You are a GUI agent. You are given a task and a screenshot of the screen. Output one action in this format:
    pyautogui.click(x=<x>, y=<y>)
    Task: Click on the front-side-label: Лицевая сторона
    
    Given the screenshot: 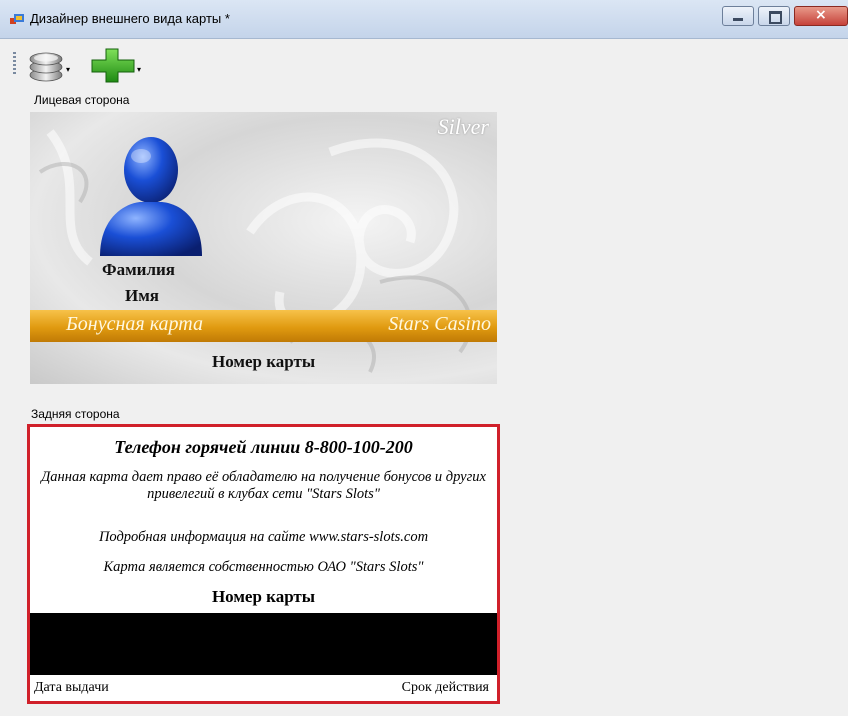 What is the action you would take?
    pyautogui.click(x=82, y=100)
    